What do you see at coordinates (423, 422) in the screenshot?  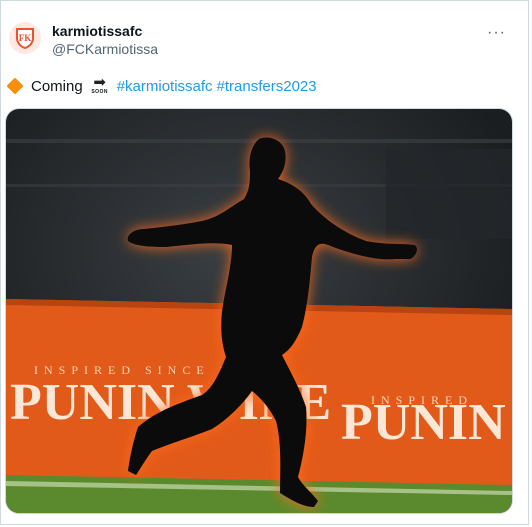 I see `banner-brand-2: PUNIN` at bounding box center [423, 422].